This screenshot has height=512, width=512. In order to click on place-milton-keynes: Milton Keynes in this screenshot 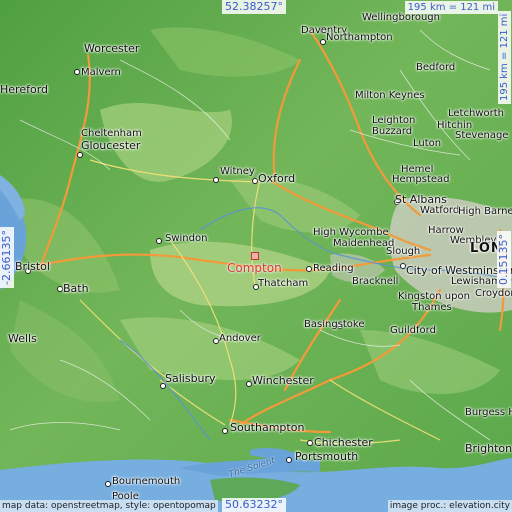, I will do `click(390, 95)`.